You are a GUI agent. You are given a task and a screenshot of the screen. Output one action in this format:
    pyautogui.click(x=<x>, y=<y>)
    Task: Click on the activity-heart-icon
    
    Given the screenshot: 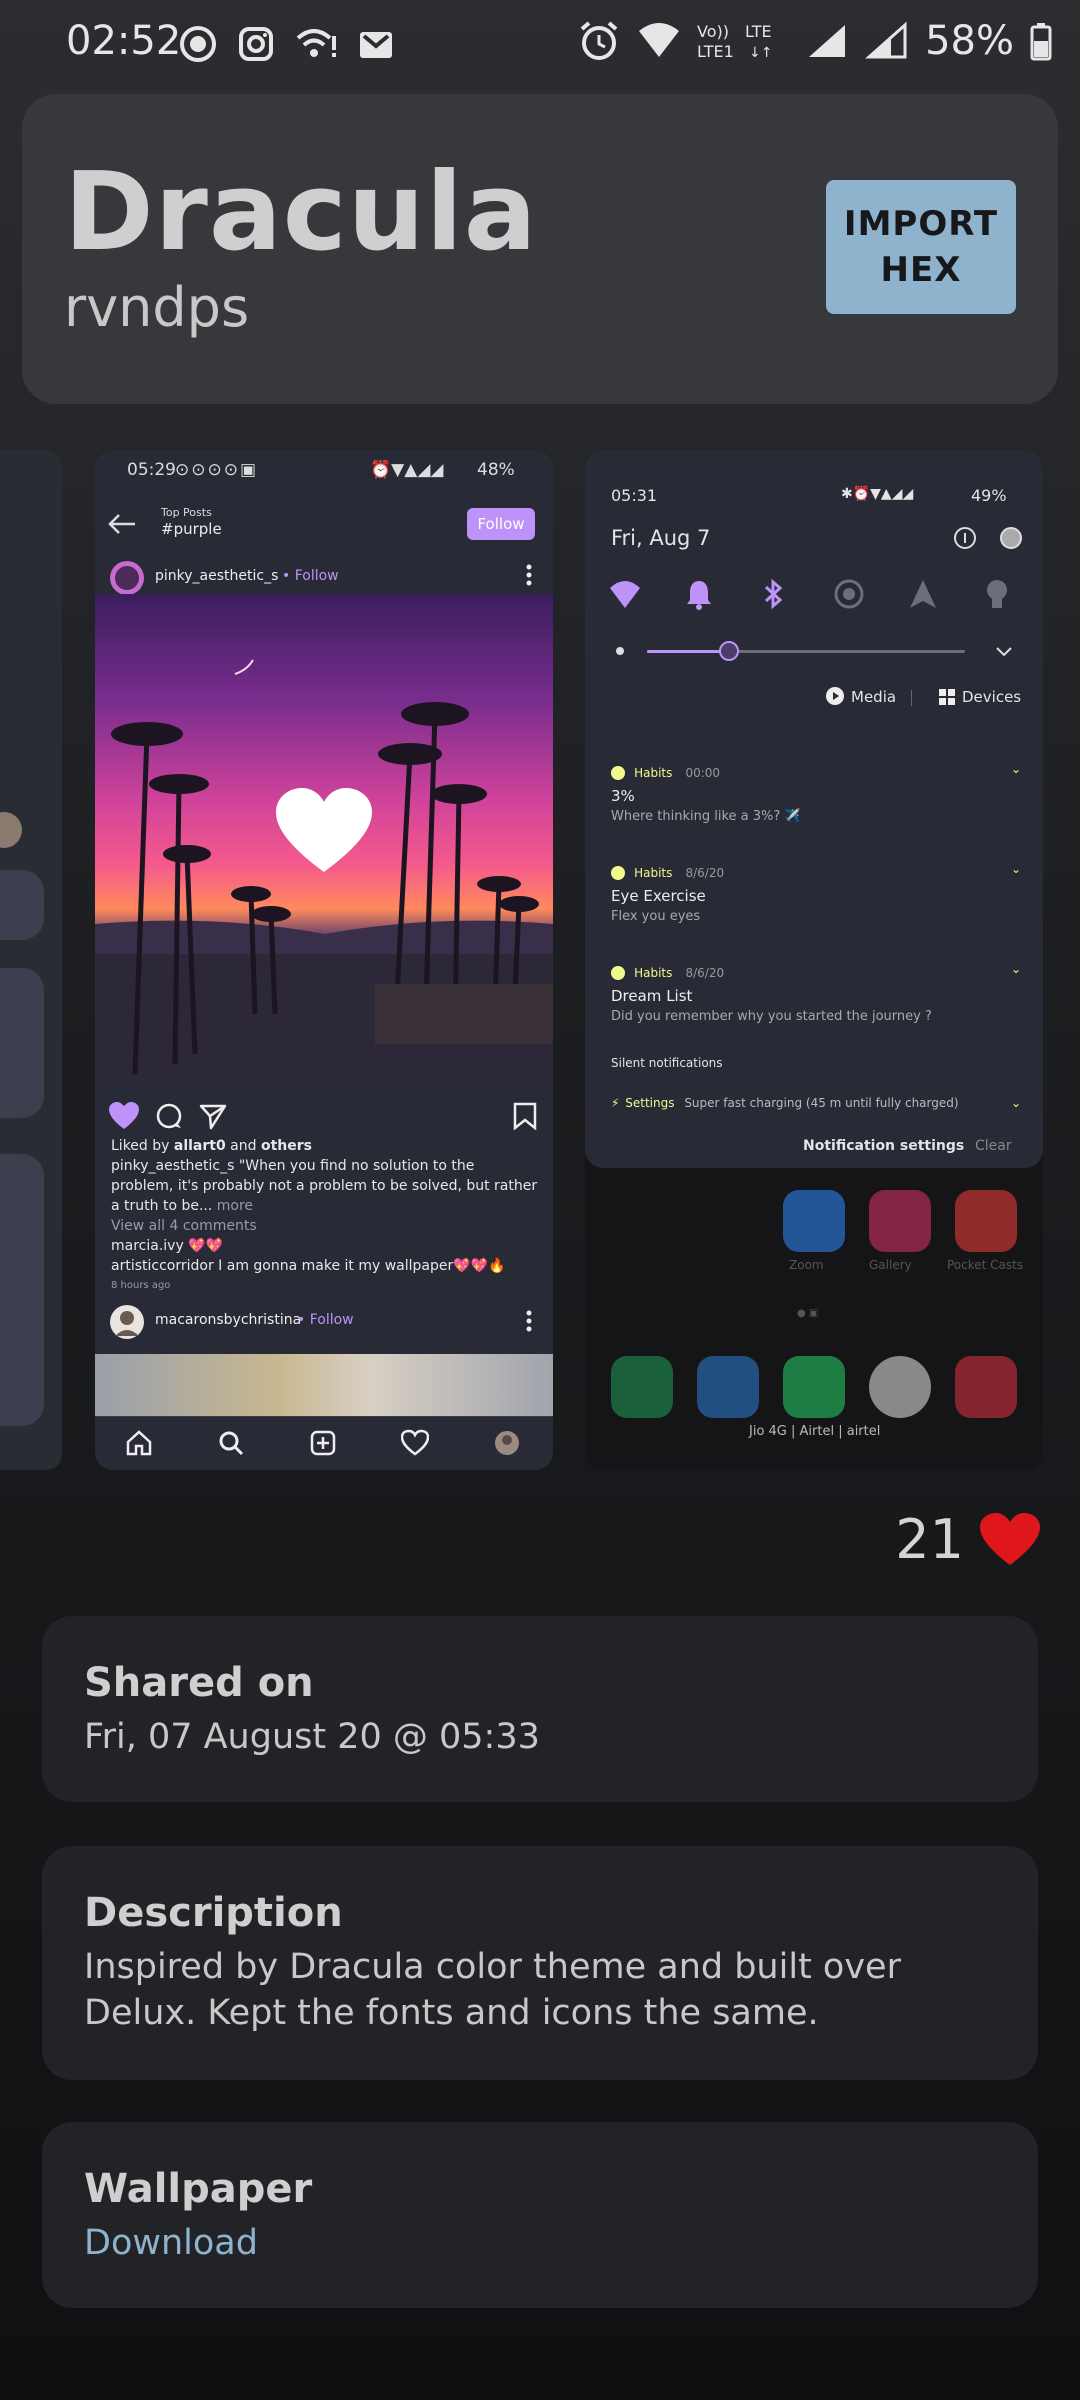 What is the action you would take?
    pyautogui.click(x=415, y=1442)
    